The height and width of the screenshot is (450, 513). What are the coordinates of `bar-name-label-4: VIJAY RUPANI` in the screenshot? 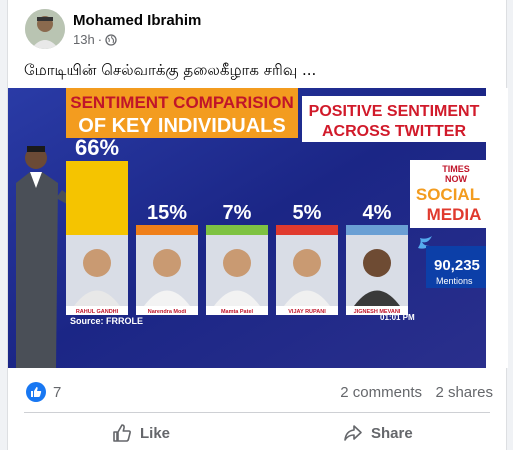 It's located at (307, 312).